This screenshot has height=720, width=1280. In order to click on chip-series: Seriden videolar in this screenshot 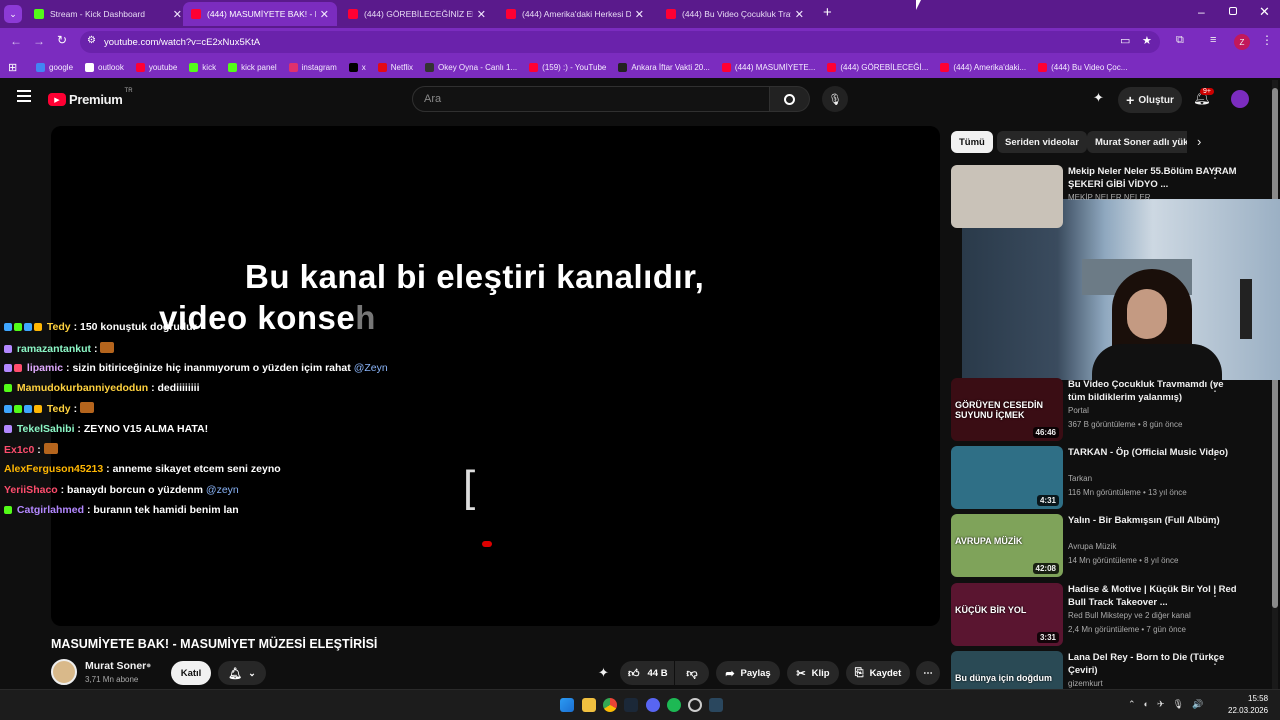, I will do `click(1042, 142)`.